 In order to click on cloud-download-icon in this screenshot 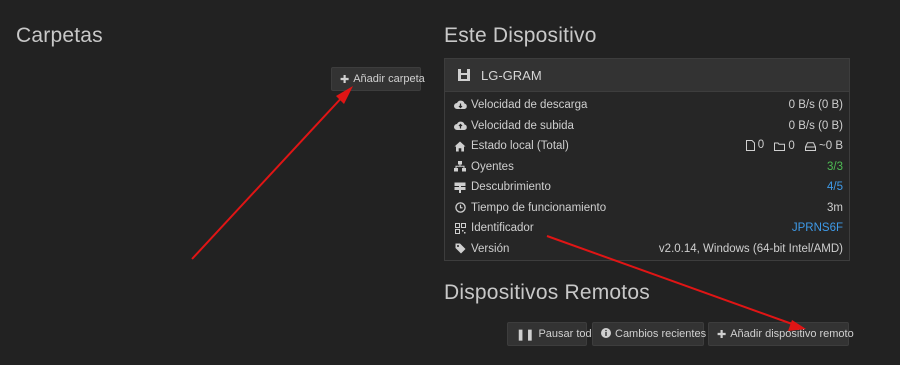, I will do `click(460, 105)`.